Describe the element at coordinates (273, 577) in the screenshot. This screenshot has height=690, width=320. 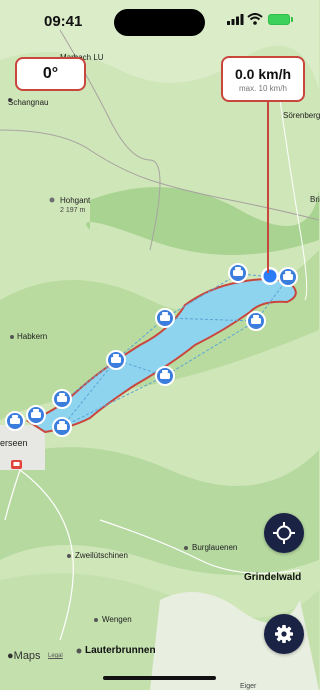
I see `map-label-grindelwald: Grindelwald` at that location.